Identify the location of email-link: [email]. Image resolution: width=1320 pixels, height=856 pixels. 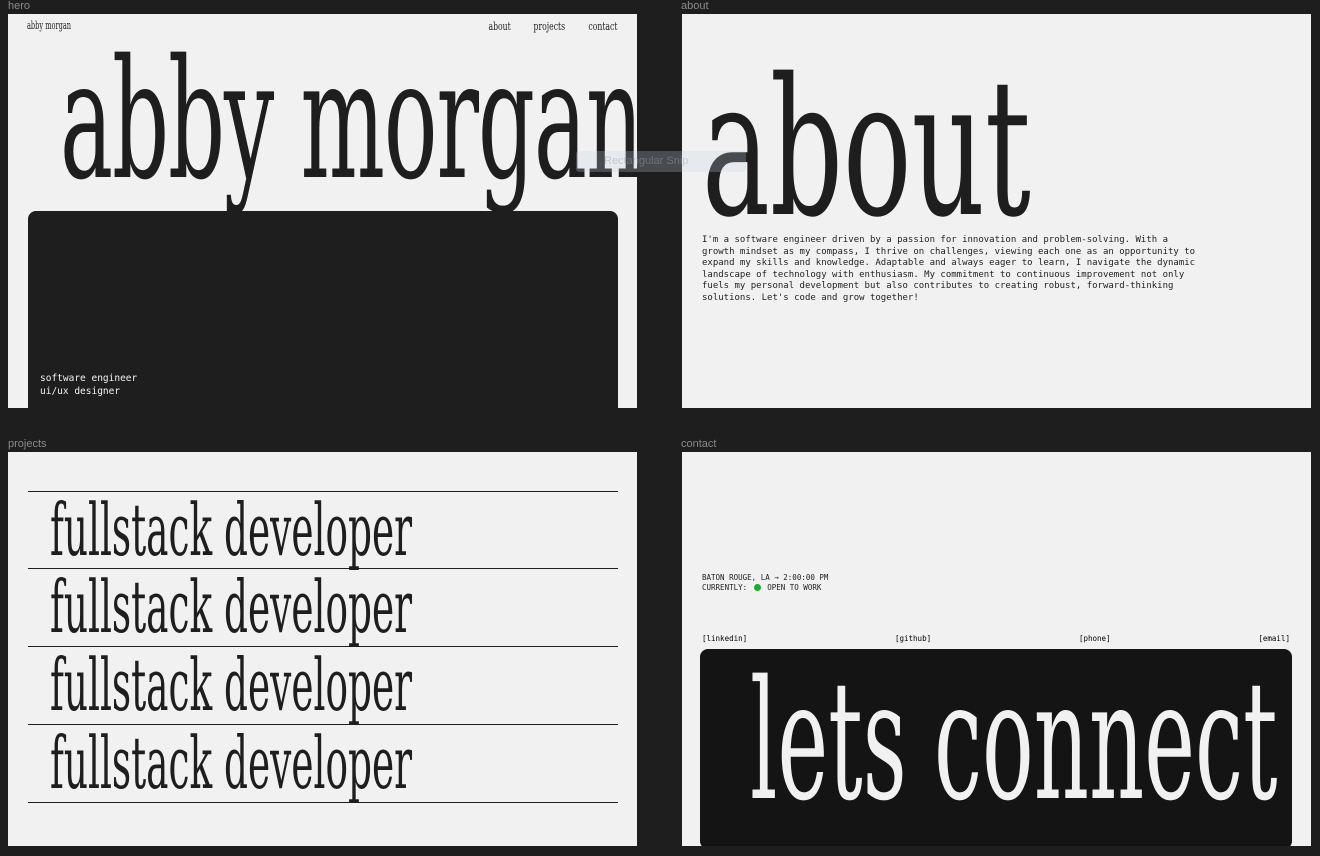
(1274, 638).